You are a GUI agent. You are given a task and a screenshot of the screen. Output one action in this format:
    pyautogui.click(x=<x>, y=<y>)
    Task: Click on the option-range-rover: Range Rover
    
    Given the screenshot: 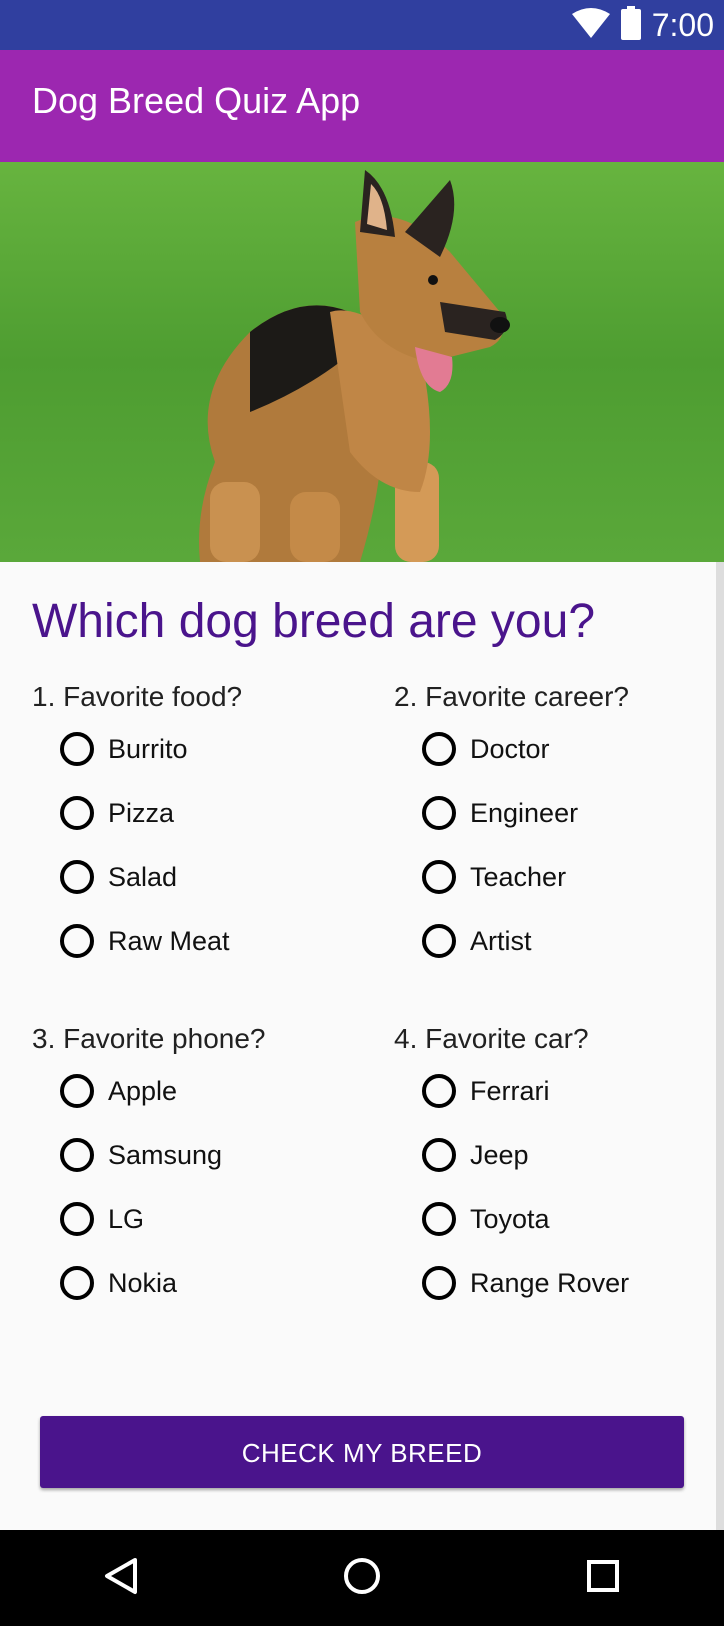 What is the action you would take?
    pyautogui.click(x=559, y=1283)
    